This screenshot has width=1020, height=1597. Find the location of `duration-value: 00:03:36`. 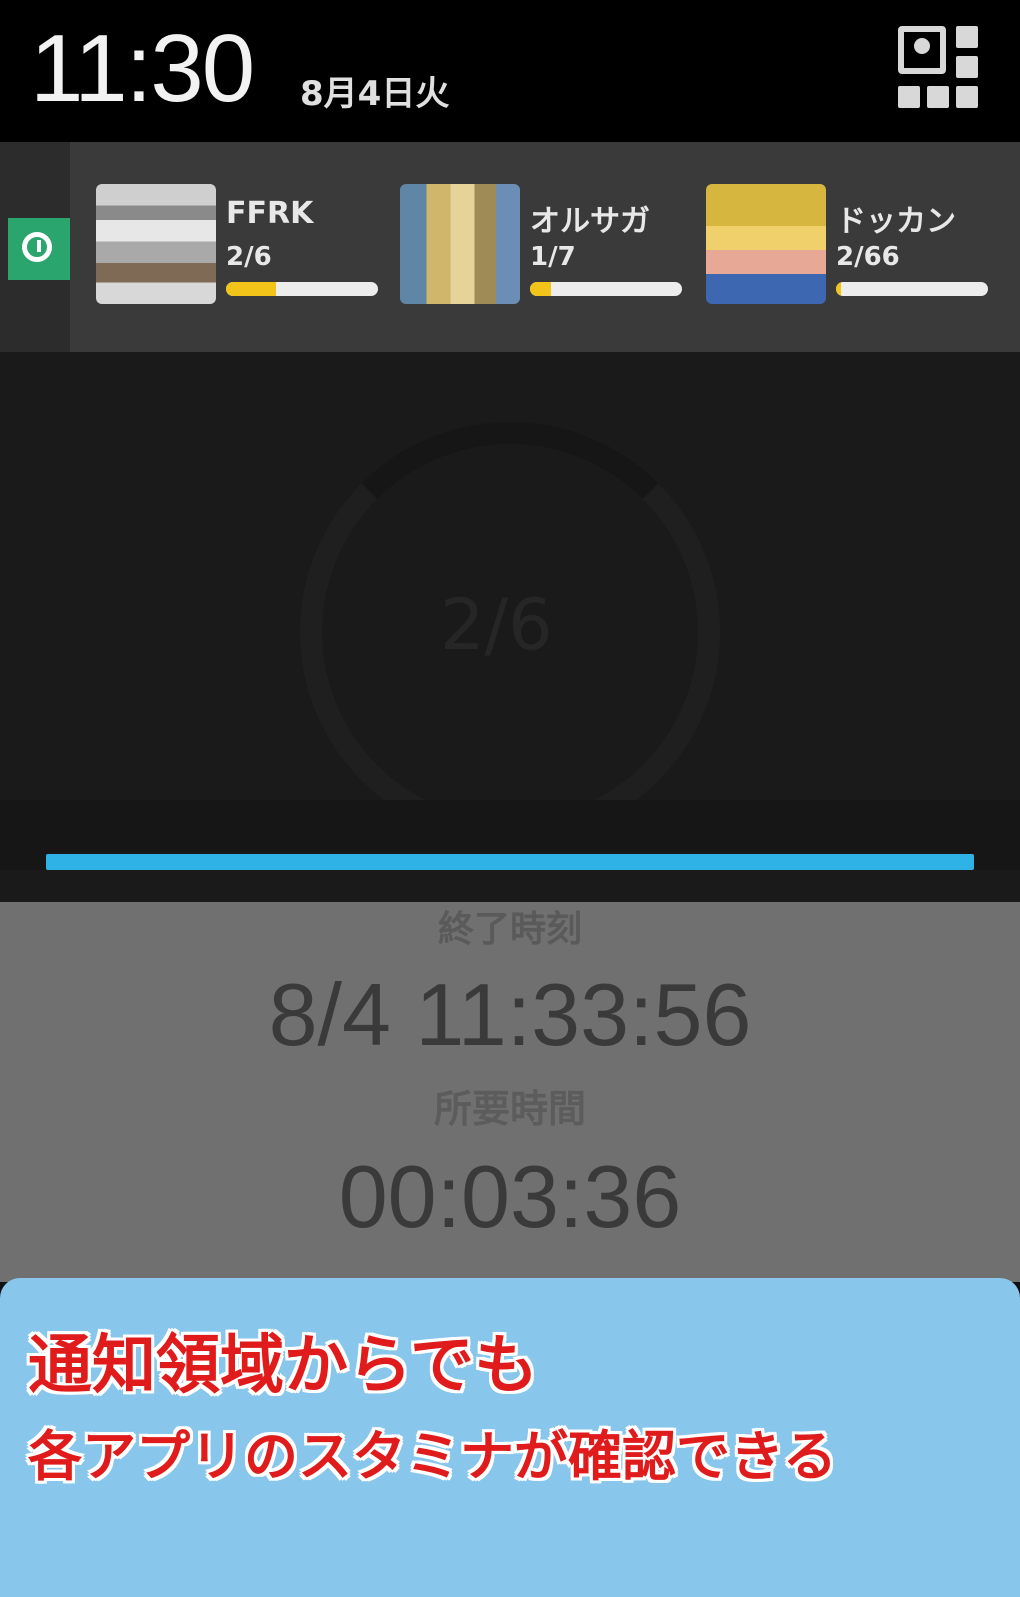

duration-value: 00:03:36 is located at coordinates (510, 1196).